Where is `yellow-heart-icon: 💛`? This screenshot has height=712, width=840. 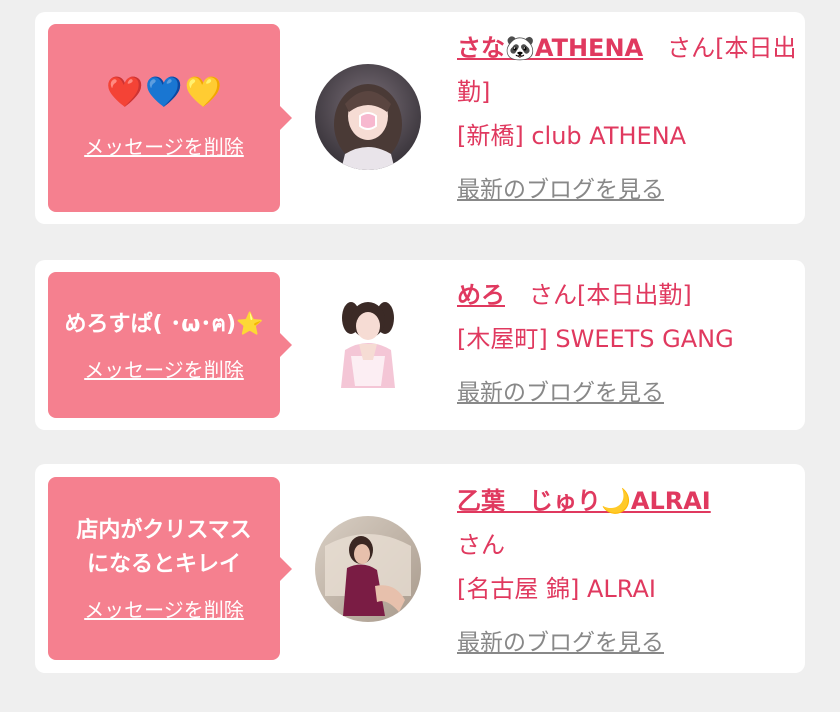 yellow-heart-icon: 💛 is located at coordinates (203, 92).